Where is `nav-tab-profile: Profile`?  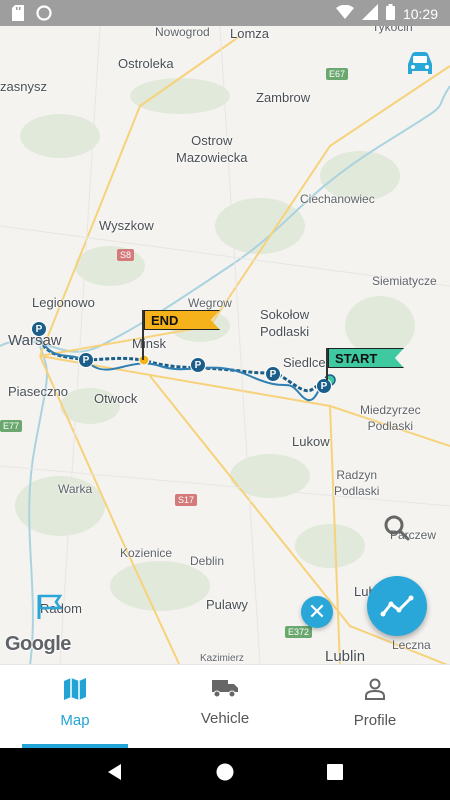 nav-tab-profile: Profile is located at coordinates (375, 706).